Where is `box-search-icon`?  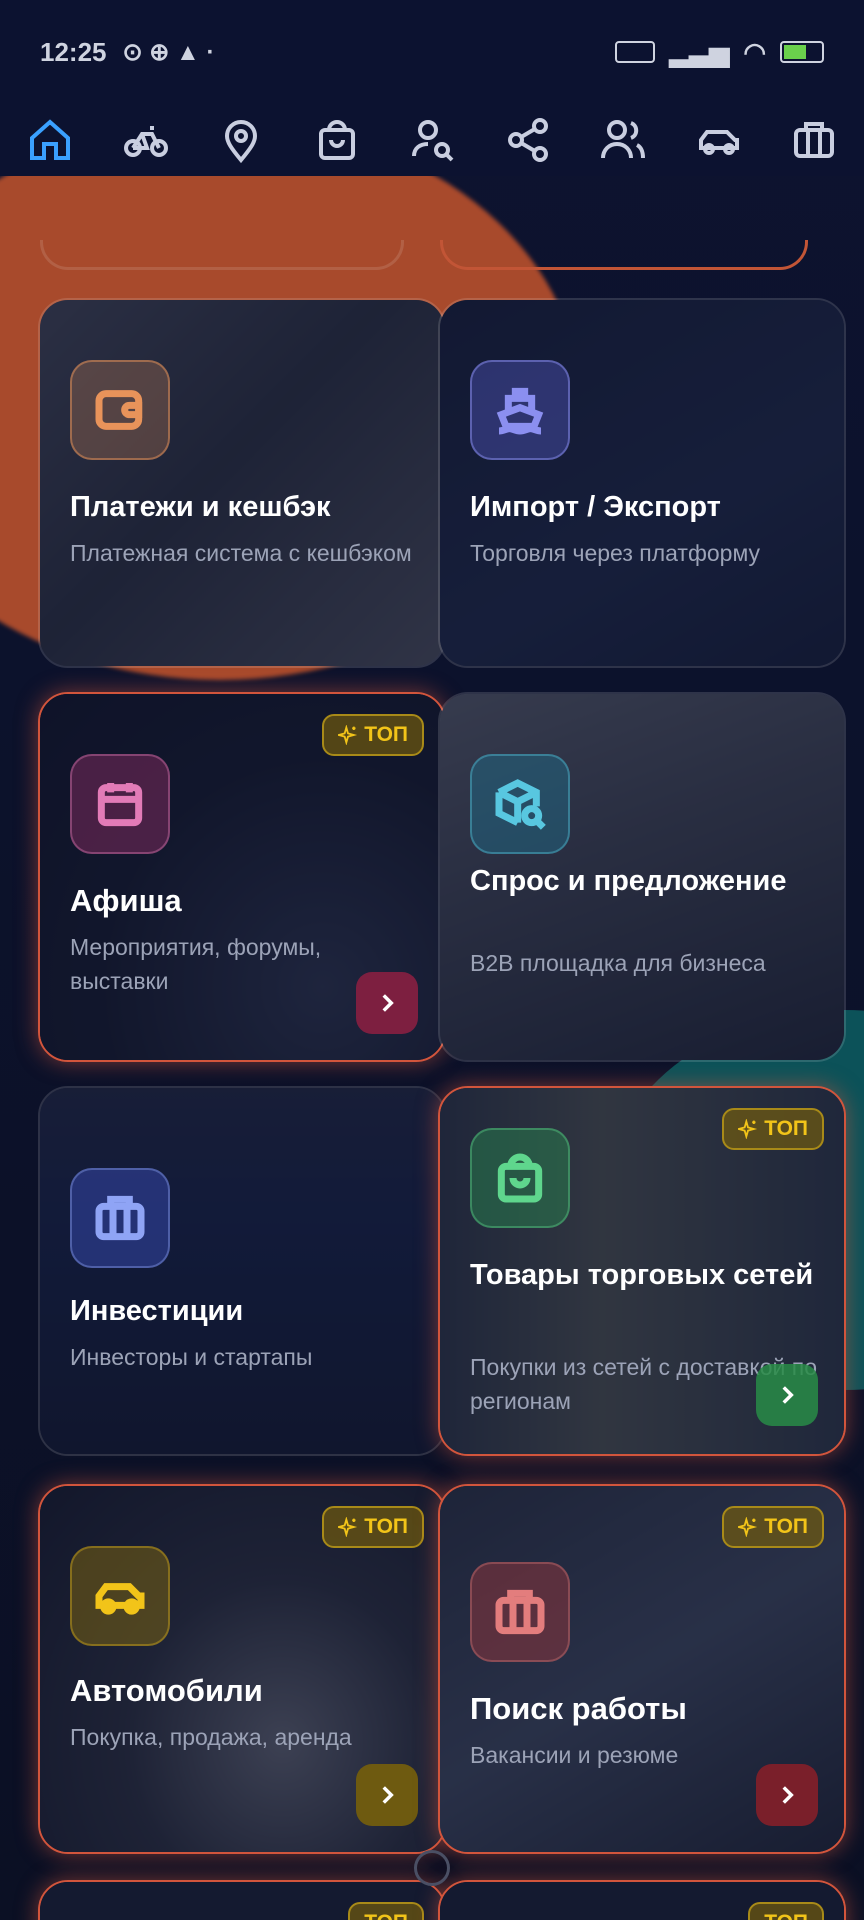
box-search-icon is located at coordinates (520, 804).